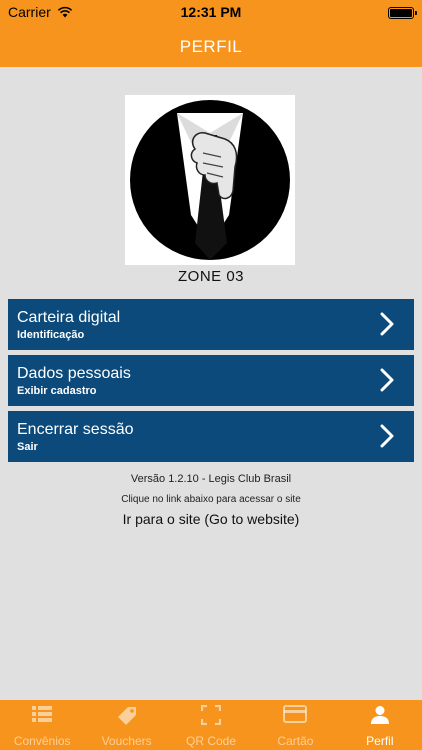 The image size is (422, 750). What do you see at coordinates (51, 335) in the screenshot?
I see `menu-item-subtitle: Identificação` at bounding box center [51, 335].